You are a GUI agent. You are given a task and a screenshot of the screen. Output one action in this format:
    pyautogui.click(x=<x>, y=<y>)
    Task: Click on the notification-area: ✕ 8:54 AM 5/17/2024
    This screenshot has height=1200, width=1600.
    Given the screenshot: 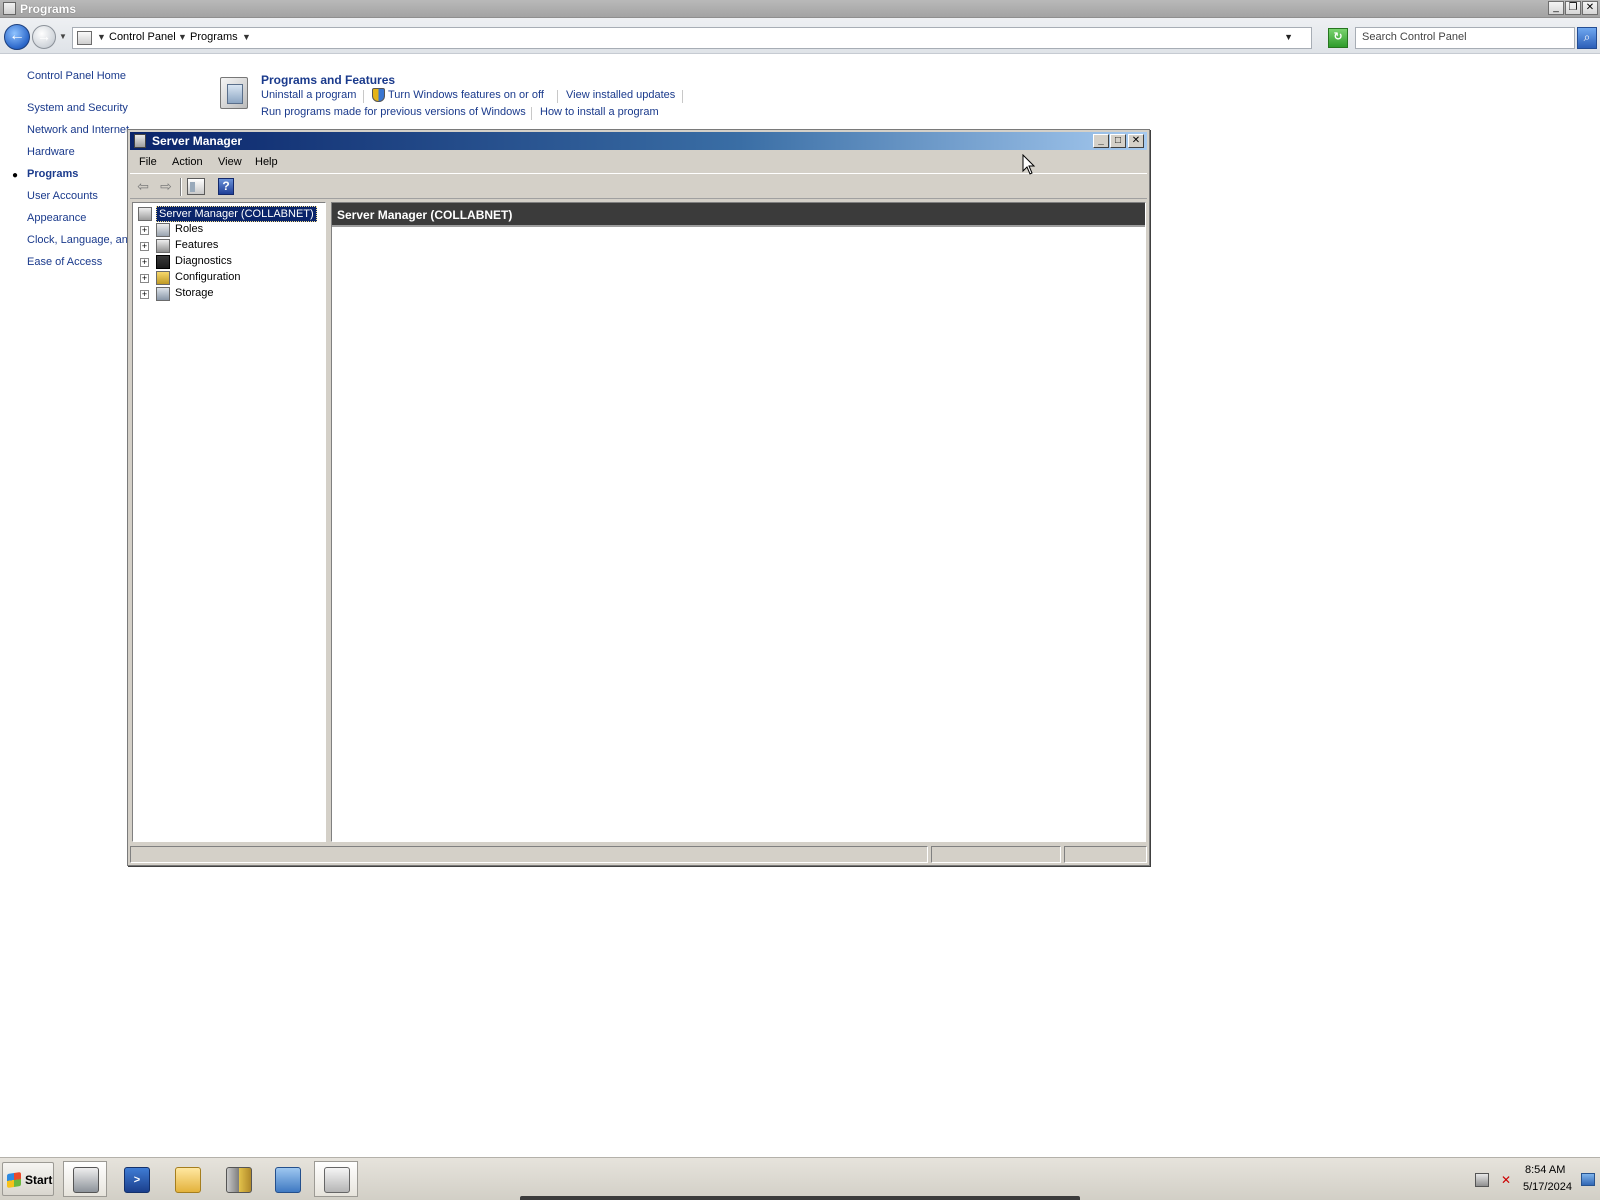 What is the action you would take?
    pyautogui.click(x=1531, y=1179)
    